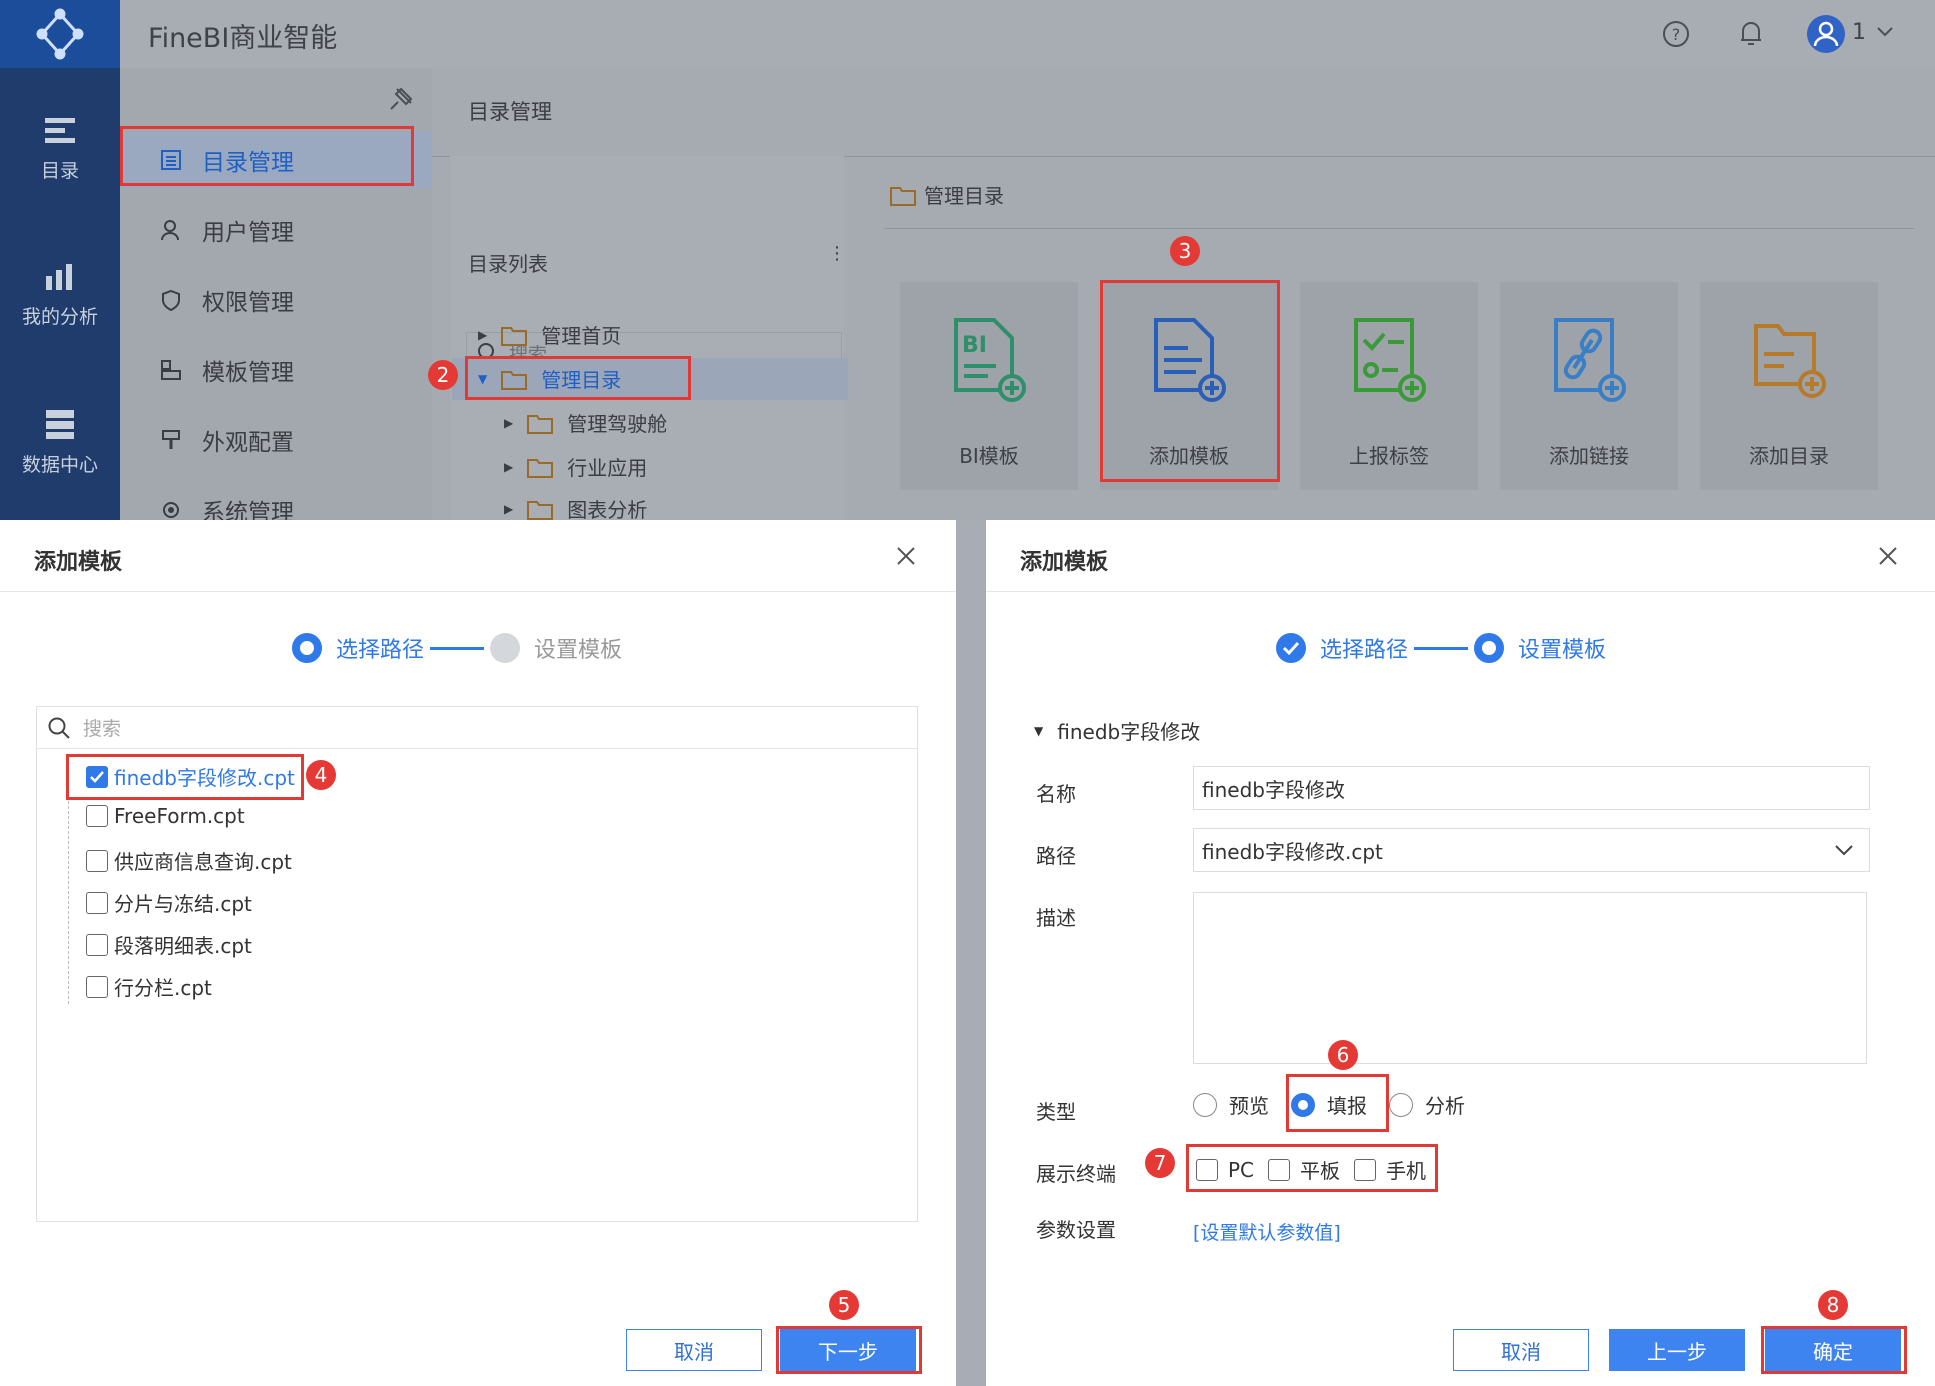 The width and height of the screenshot is (1935, 1386). I want to click on next-button: 下一步, so click(848, 1350).